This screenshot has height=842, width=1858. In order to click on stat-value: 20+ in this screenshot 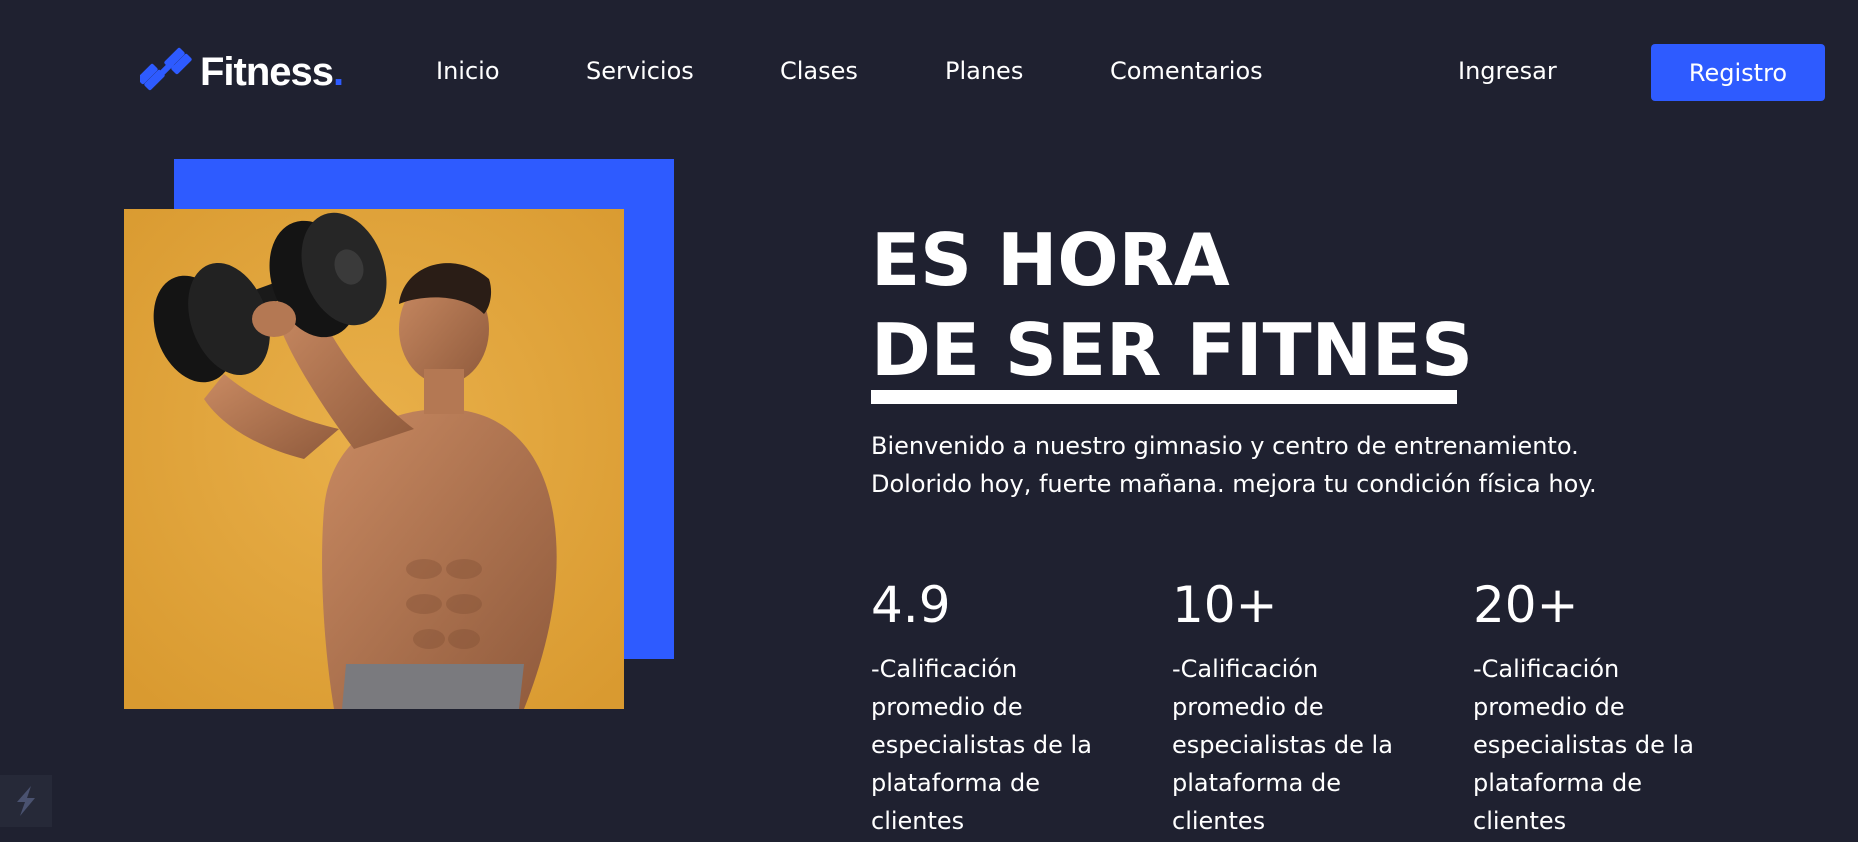, I will do `click(1526, 605)`.